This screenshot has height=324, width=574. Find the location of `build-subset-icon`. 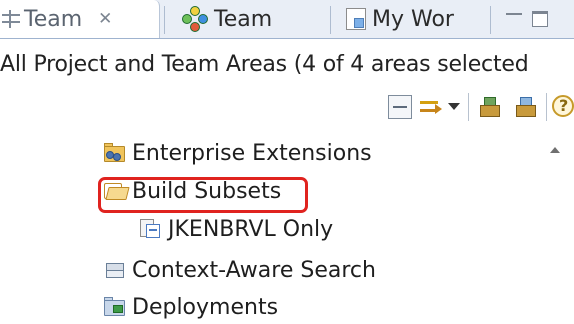

build-subset-icon is located at coordinates (151, 229).